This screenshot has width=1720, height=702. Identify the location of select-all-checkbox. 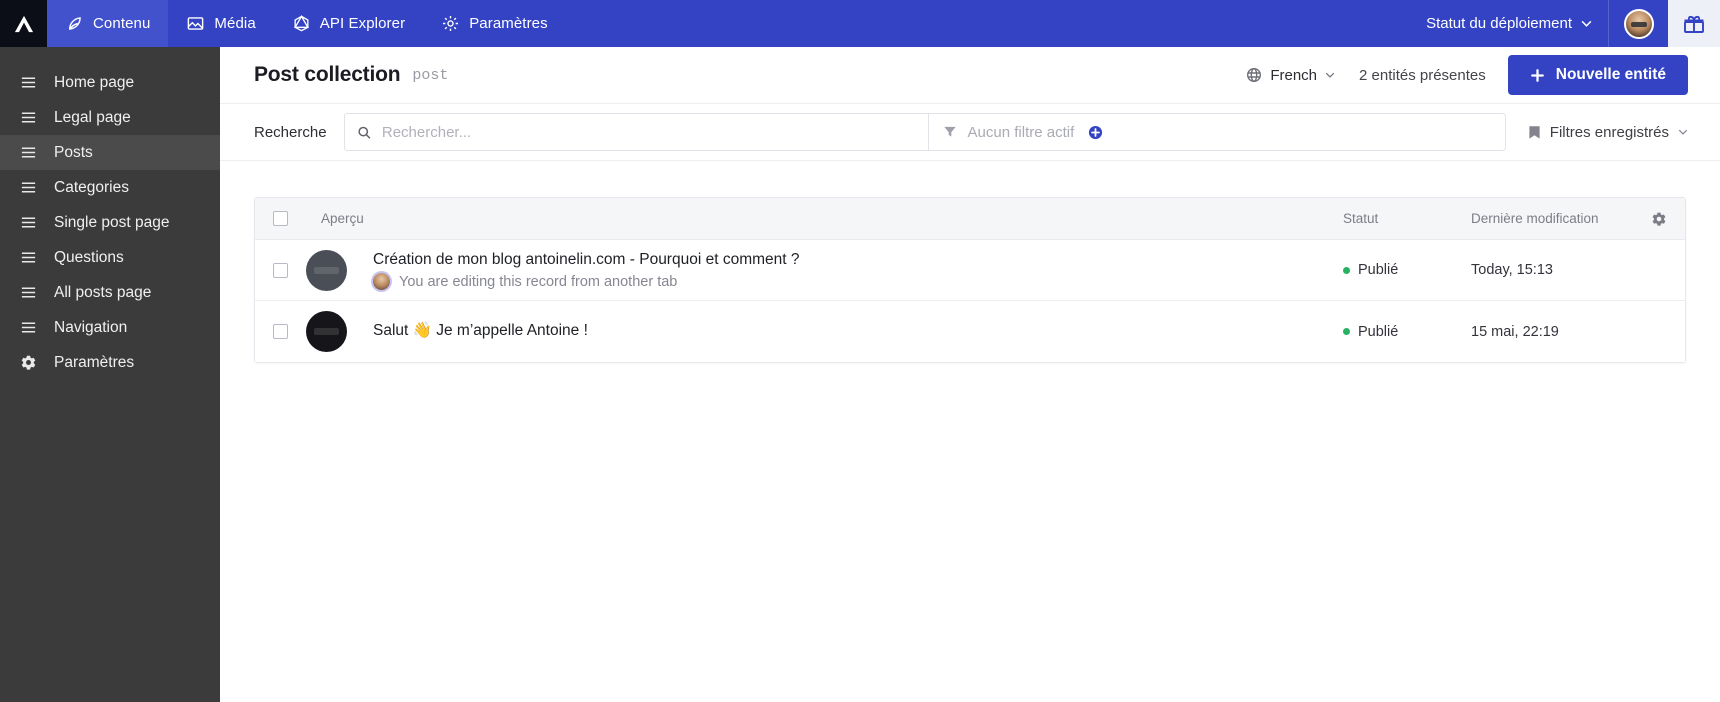
(280, 218).